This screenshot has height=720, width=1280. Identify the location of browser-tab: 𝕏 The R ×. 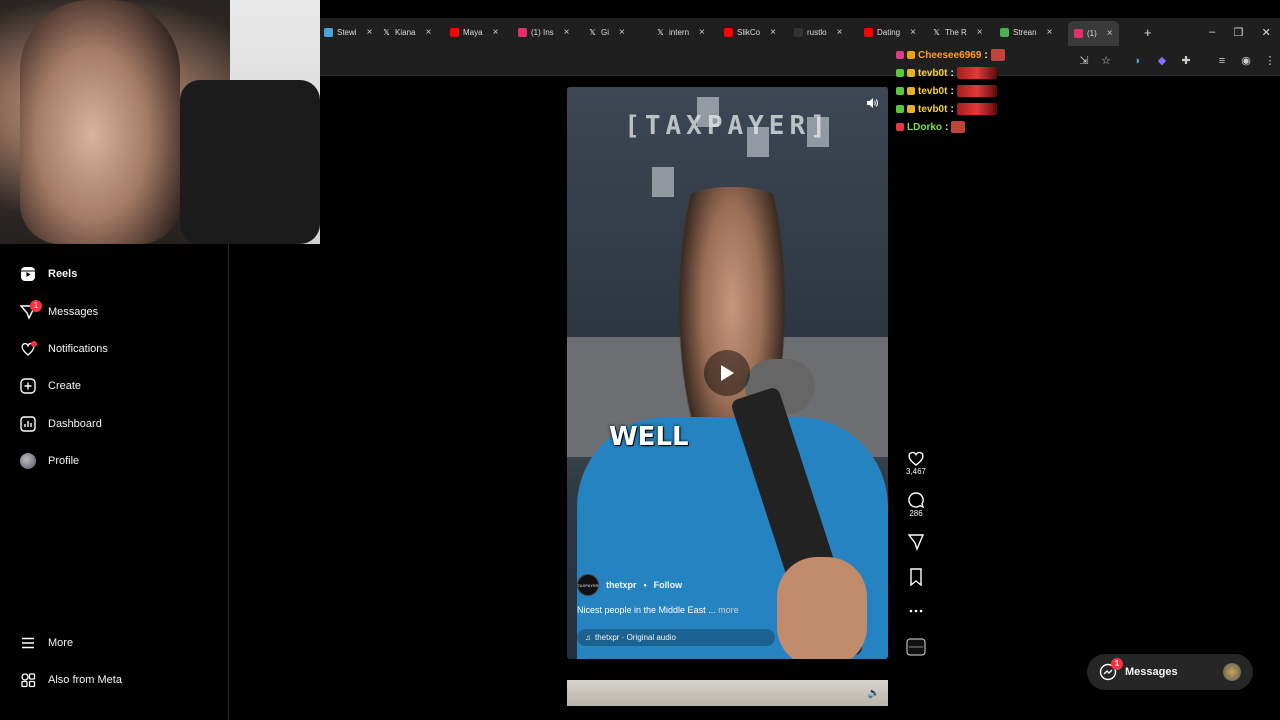
(957, 32).